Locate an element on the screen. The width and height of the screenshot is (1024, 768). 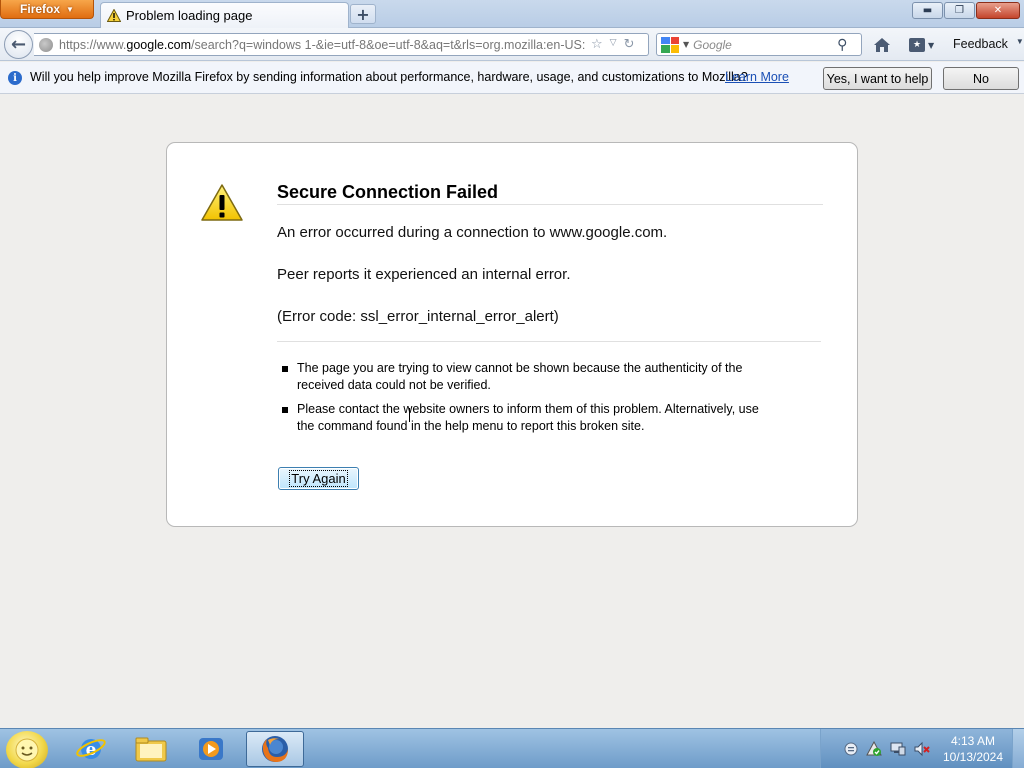
notification-area-icon is located at coordinates (851, 749).